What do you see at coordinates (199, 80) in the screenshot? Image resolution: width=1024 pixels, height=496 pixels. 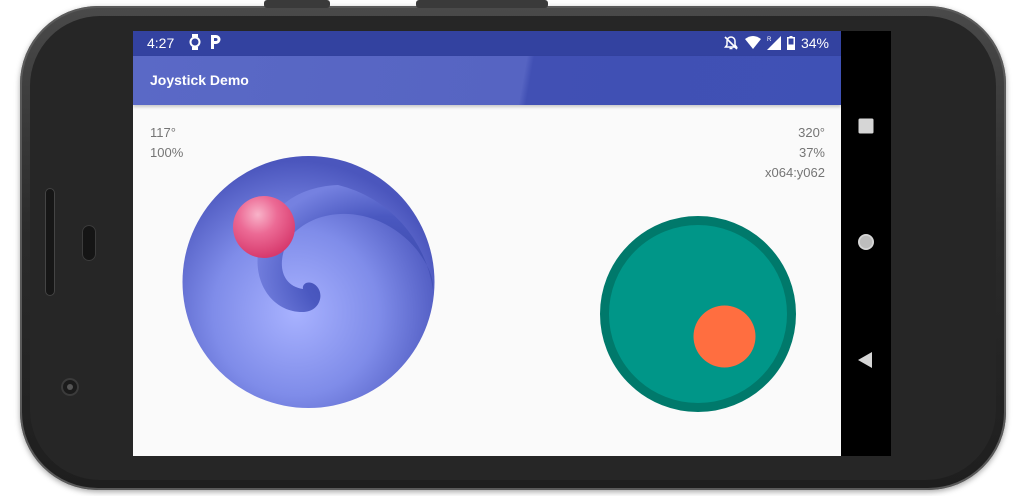 I see `app-title: Joystick Demo` at bounding box center [199, 80].